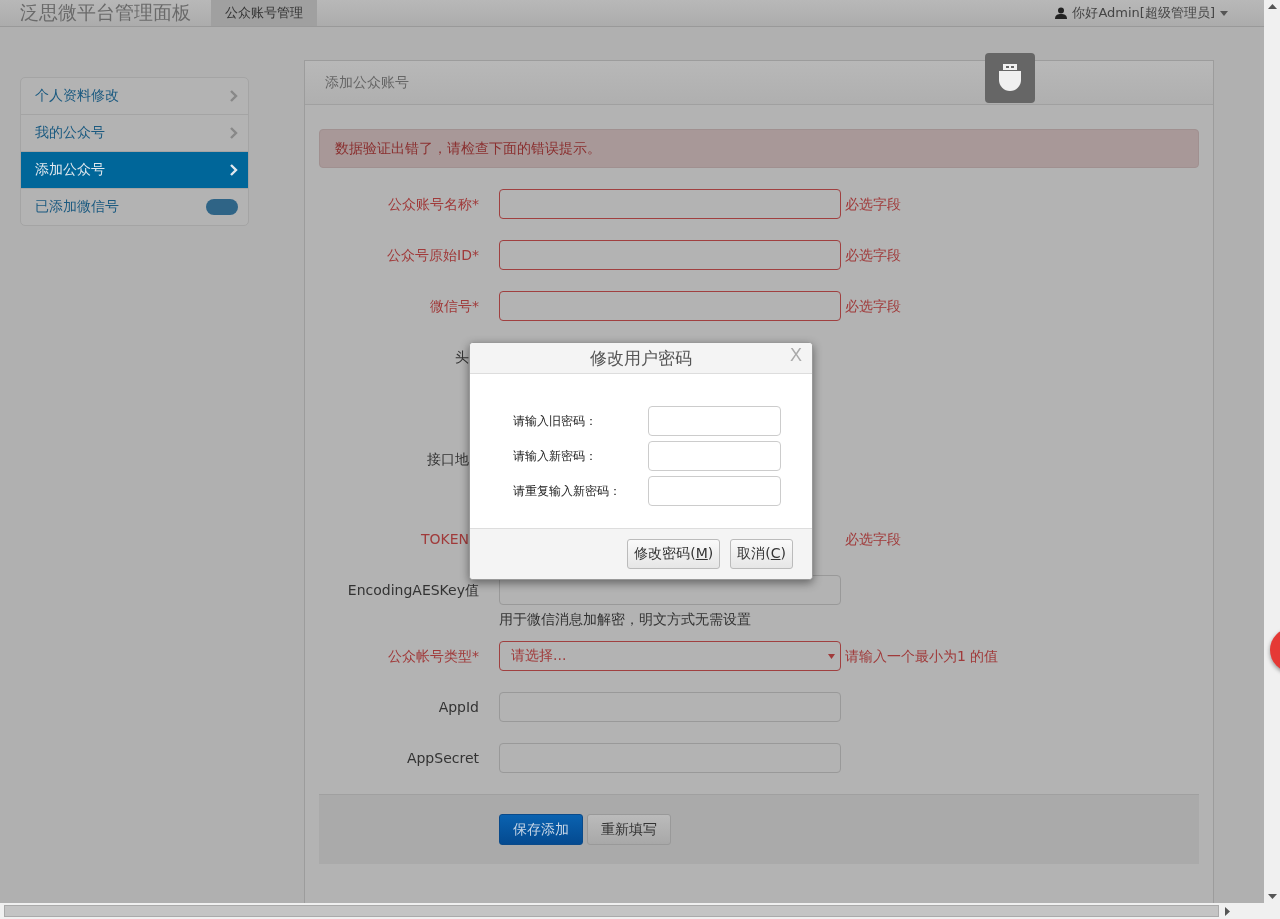  What do you see at coordinates (629, 829) in the screenshot?
I see `reset-button: 重新填写` at bounding box center [629, 829].